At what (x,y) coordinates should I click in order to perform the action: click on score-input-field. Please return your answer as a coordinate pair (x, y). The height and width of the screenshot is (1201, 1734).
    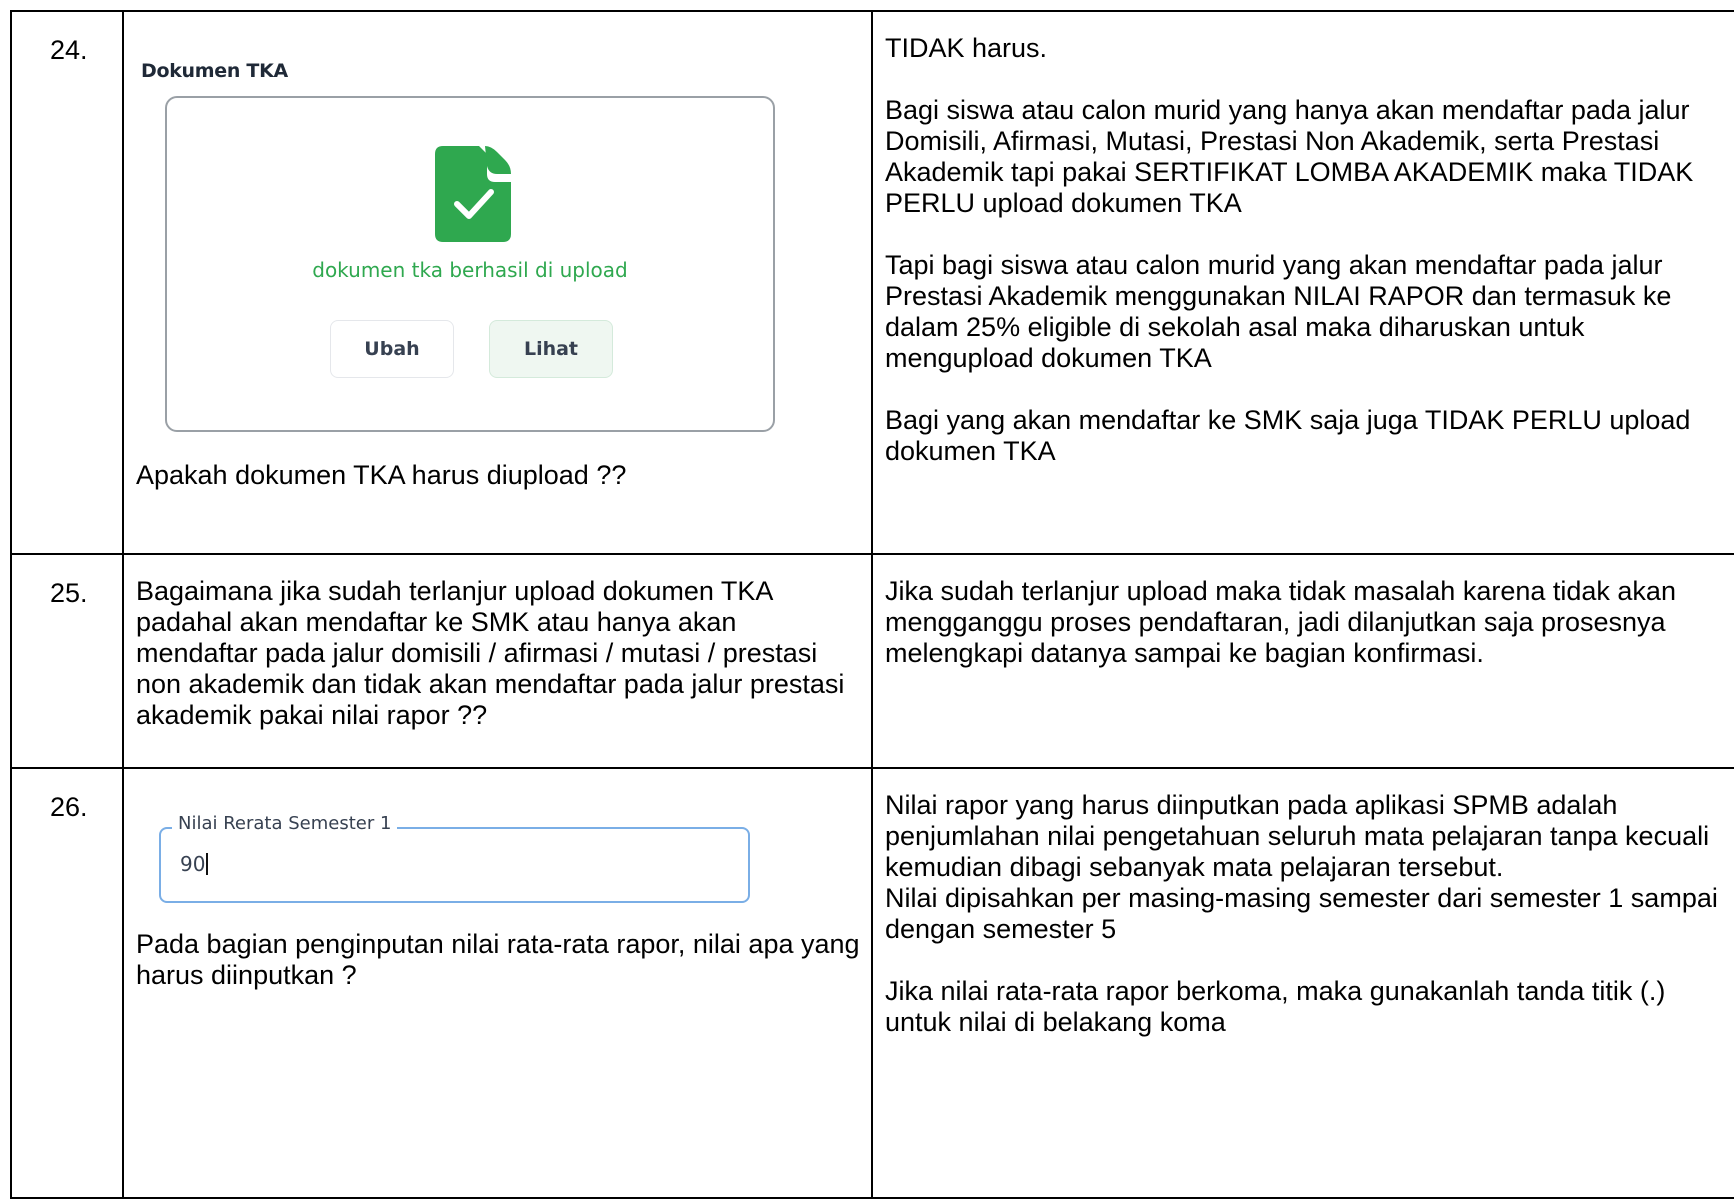
    Looking at the image, I should click on (454, 865).